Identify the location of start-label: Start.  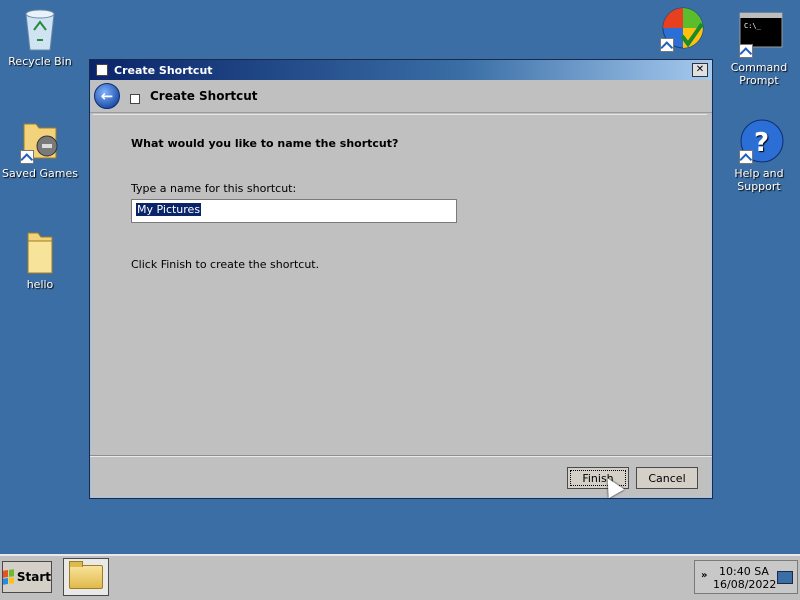
(33, 577).